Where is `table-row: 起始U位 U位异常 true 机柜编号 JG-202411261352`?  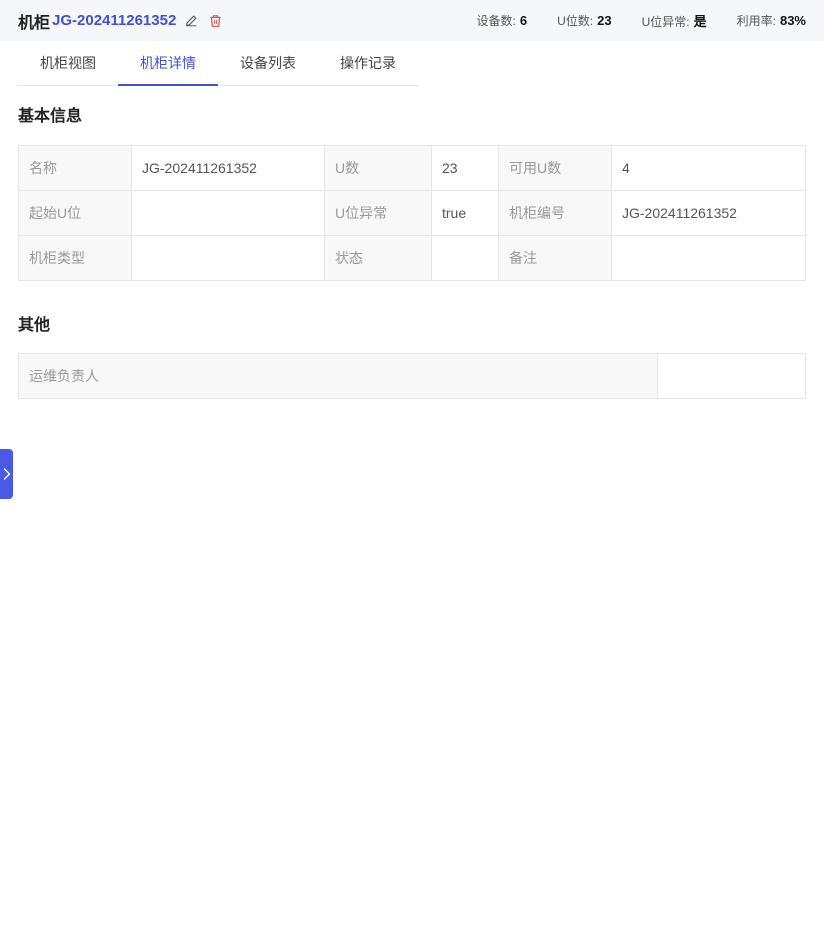
table-row: 起始U位 U位异常 true 机柜编号 JG-202411261352 is located at coordinates (412, 213).